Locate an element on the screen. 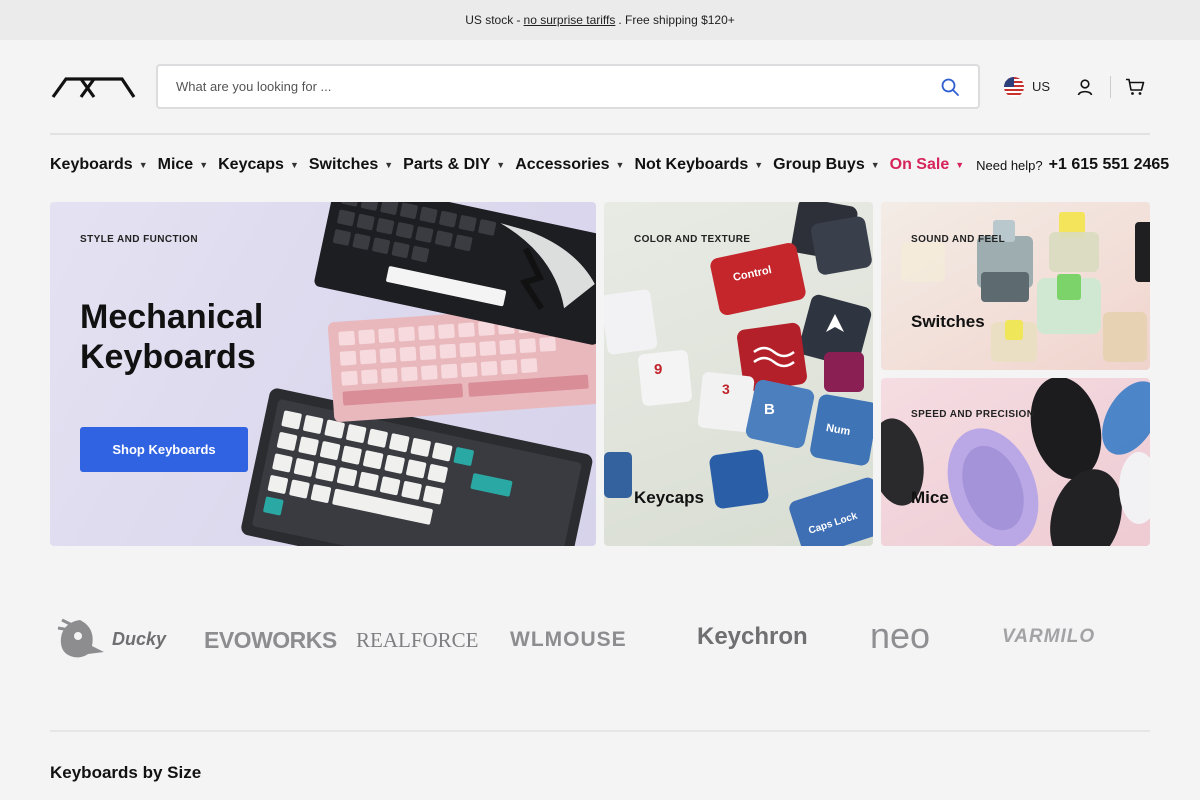 This screenshot has width=1200, height=800. brand-neo: neo is located at coordinates (900, 636).